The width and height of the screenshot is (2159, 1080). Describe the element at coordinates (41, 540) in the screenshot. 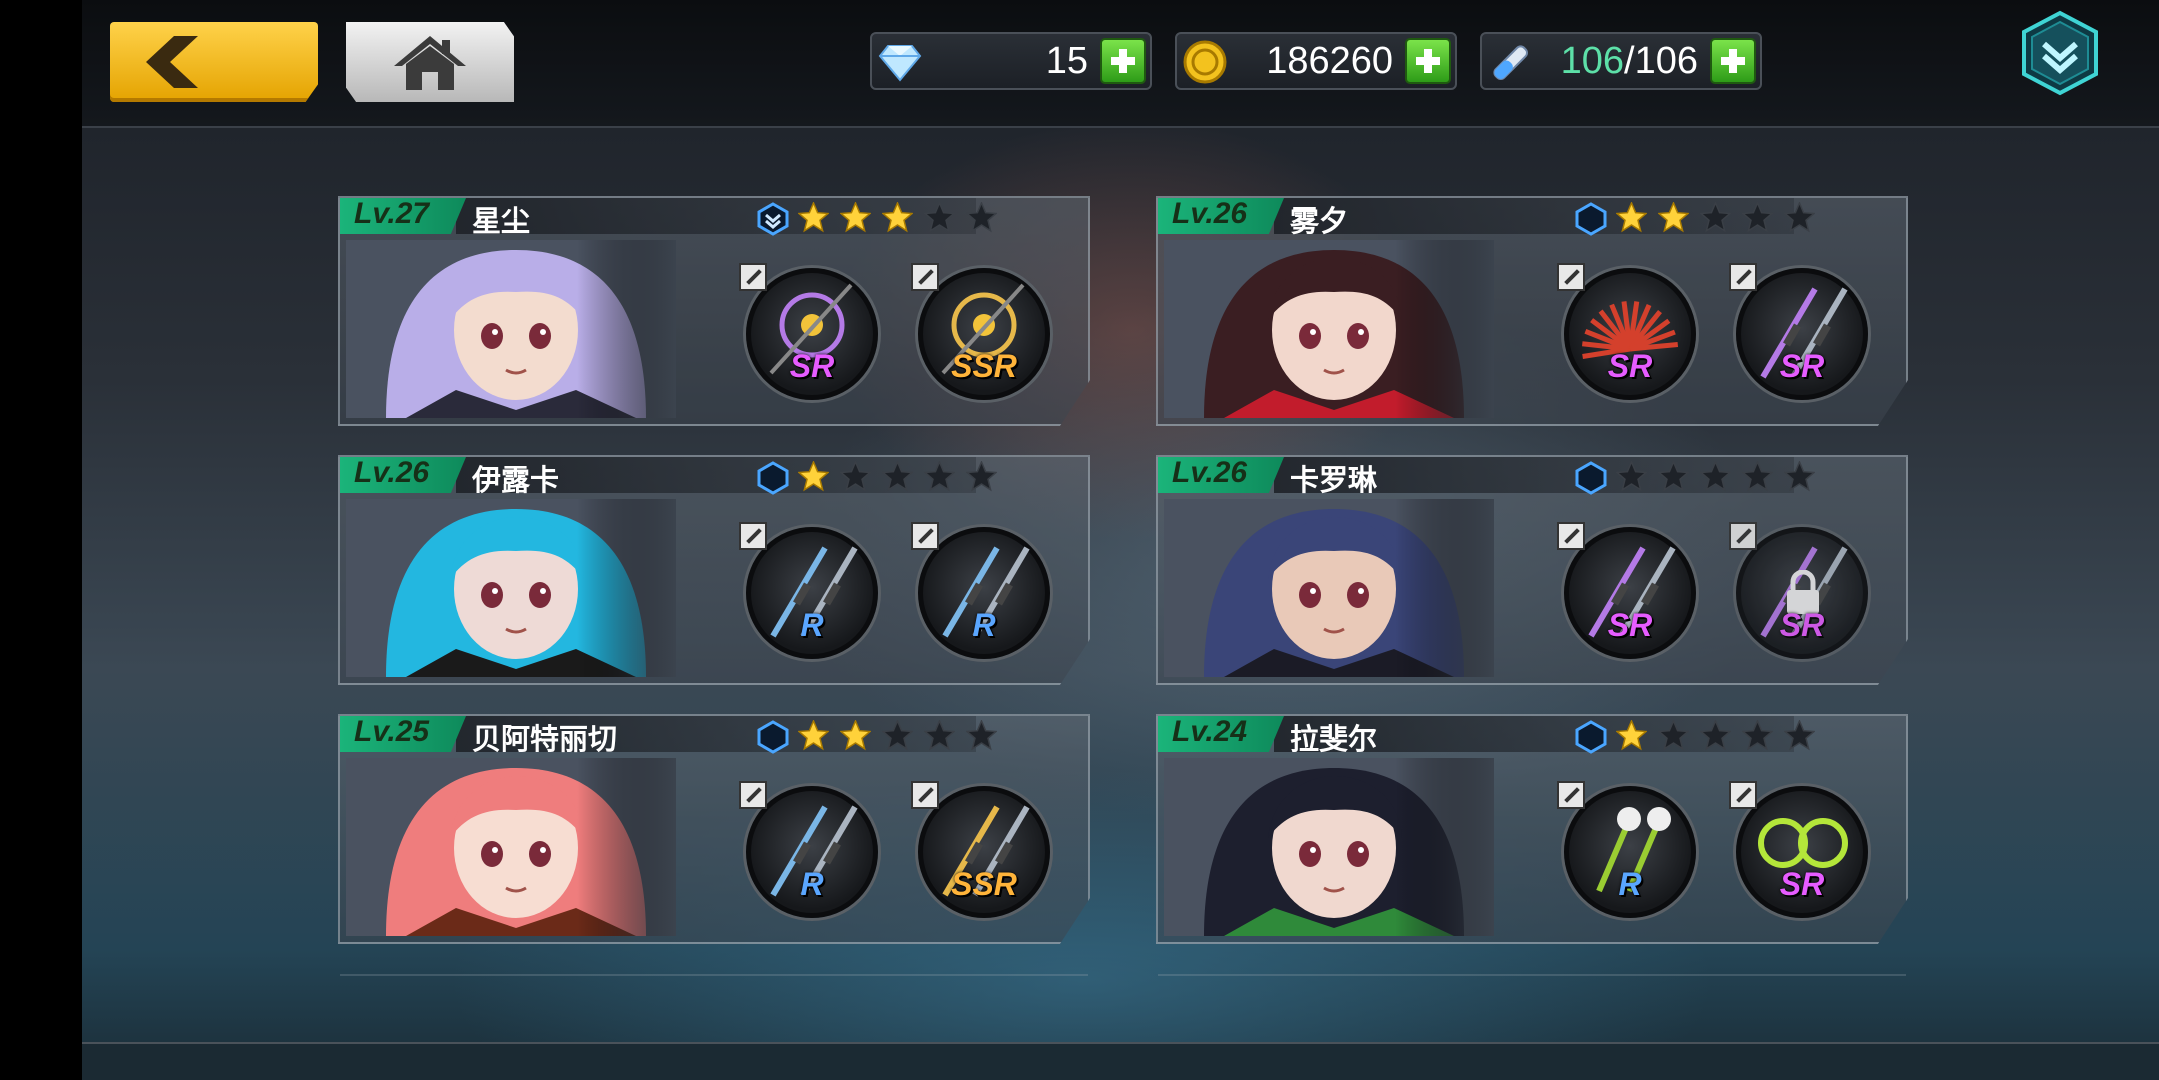

I see `left-edge` at that location.